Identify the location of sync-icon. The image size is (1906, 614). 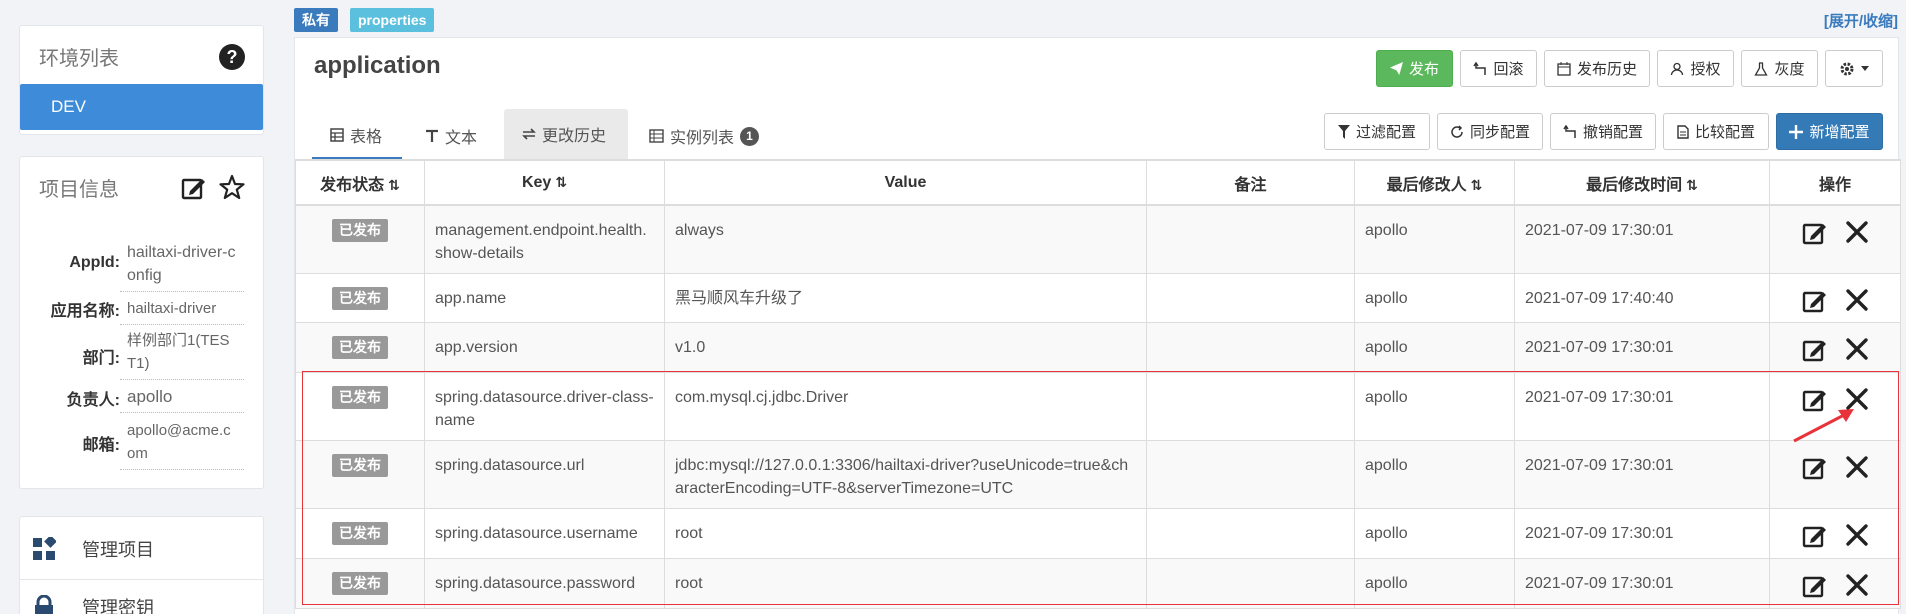
(1457, 131).